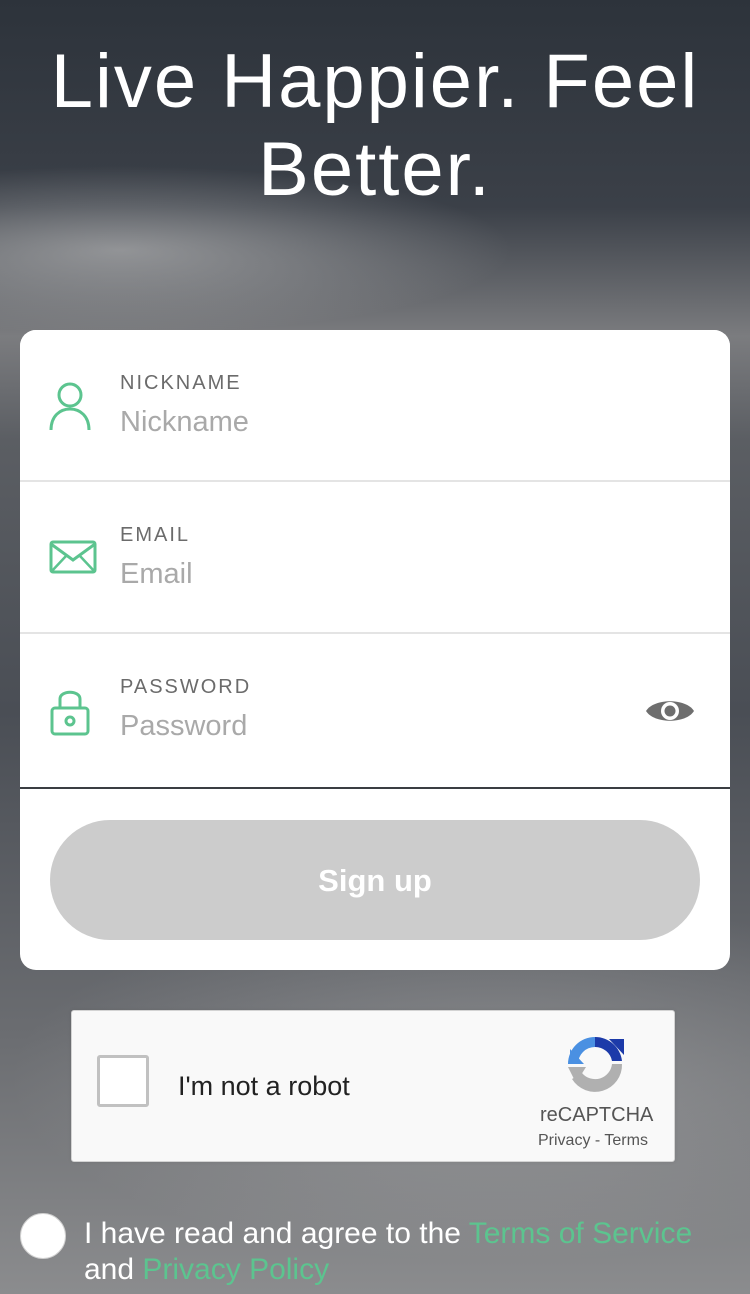 This screenshot has width=750, height=1294. Describe the element at coordinates (113, 1269) in the screenshot. I see `agreement-middle: and` at that location.